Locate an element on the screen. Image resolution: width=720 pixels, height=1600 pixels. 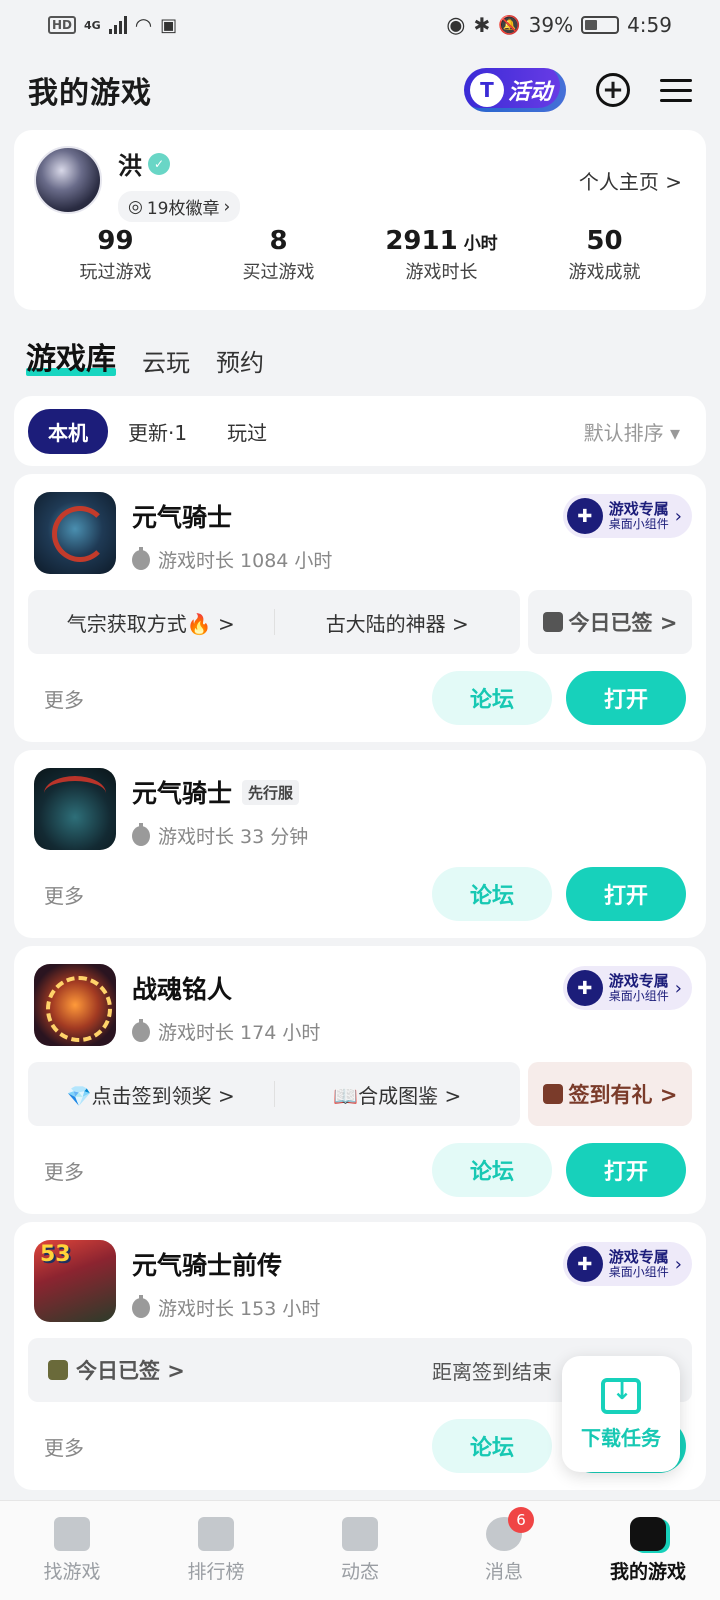
stat-achievements: 50 游戏成就 is located at coordinates (604, 255).